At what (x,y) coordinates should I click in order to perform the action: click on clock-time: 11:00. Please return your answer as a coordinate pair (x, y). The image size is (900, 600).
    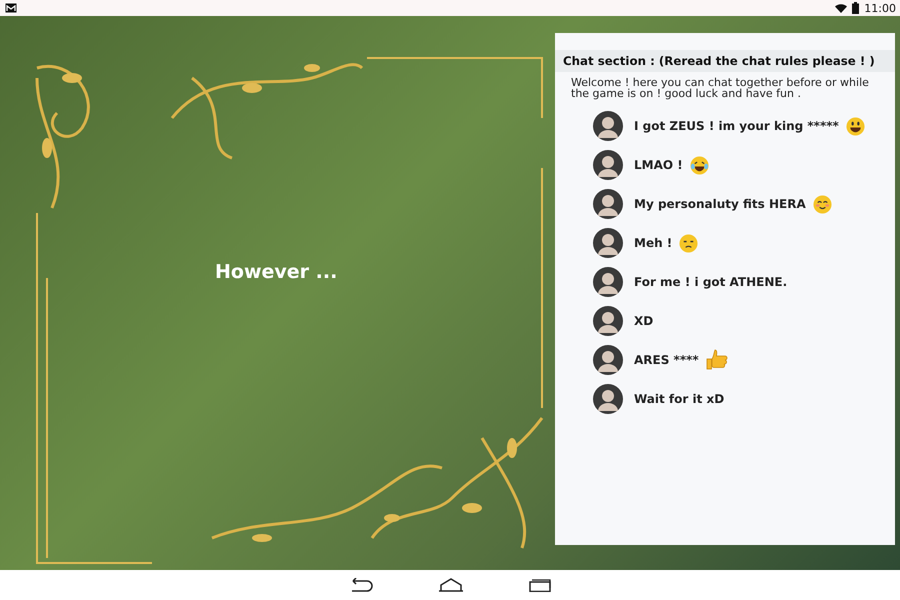
    Looking at the image, I should click on (880, 8).